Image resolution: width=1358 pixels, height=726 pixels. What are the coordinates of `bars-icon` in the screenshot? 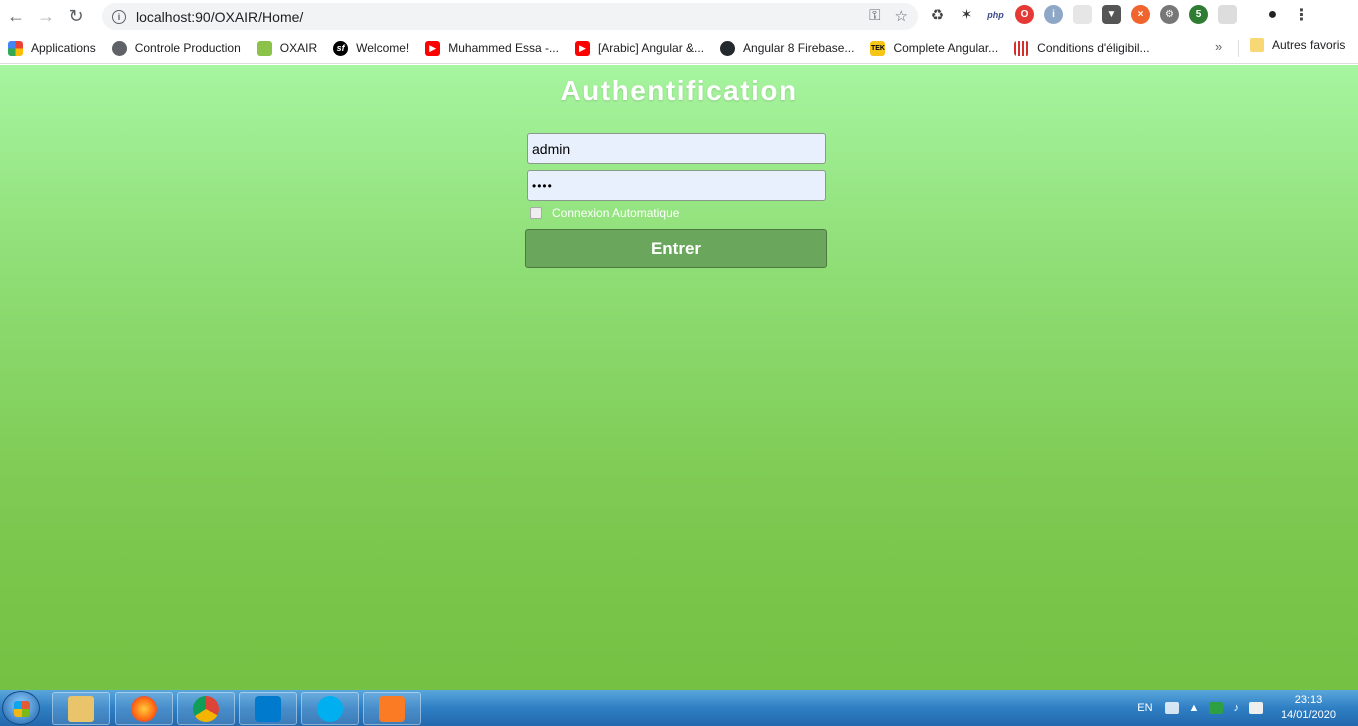 It's located at (1022, 48).